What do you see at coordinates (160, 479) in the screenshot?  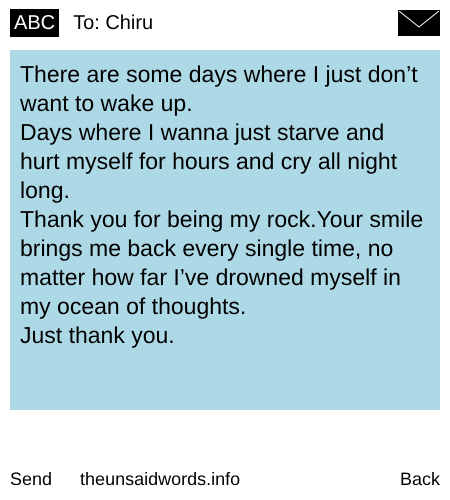 I see `website-label: theunsaidwords.info` at bounding box center [160, 479].